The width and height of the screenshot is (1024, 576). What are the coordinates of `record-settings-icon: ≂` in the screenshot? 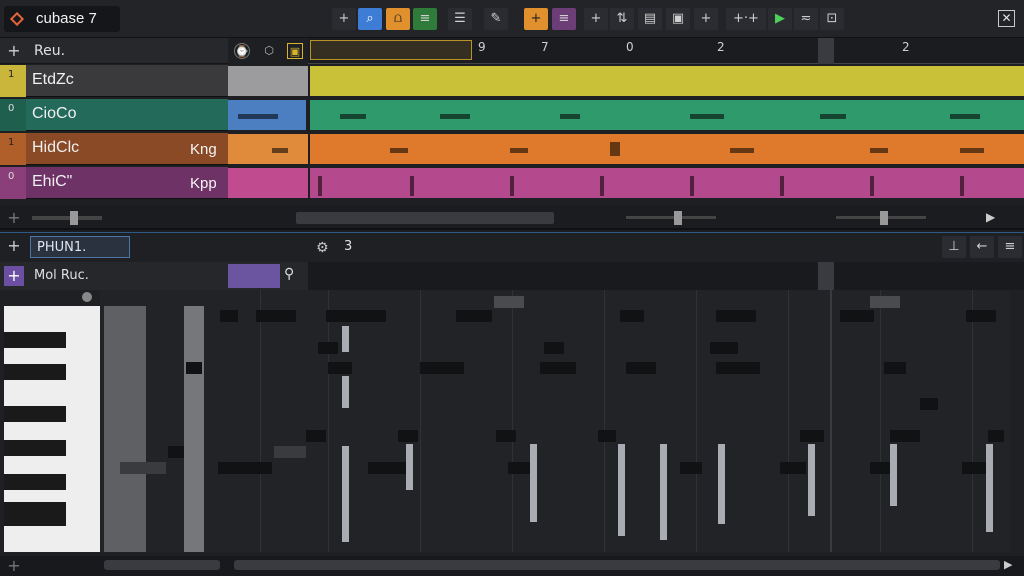 It's located at (806, 19).